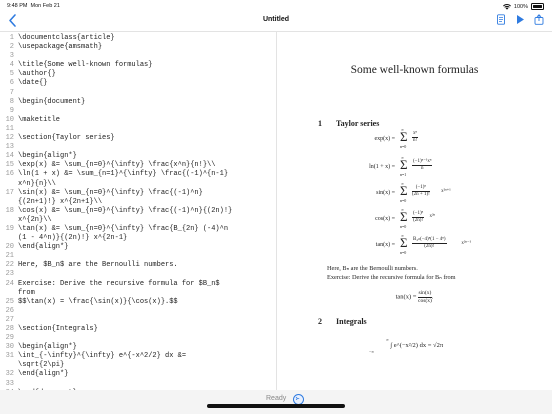  What do you see at coordinates (9, 319) in the screenshot?
I see `line-number: 27` at bounding box center [9, 319].